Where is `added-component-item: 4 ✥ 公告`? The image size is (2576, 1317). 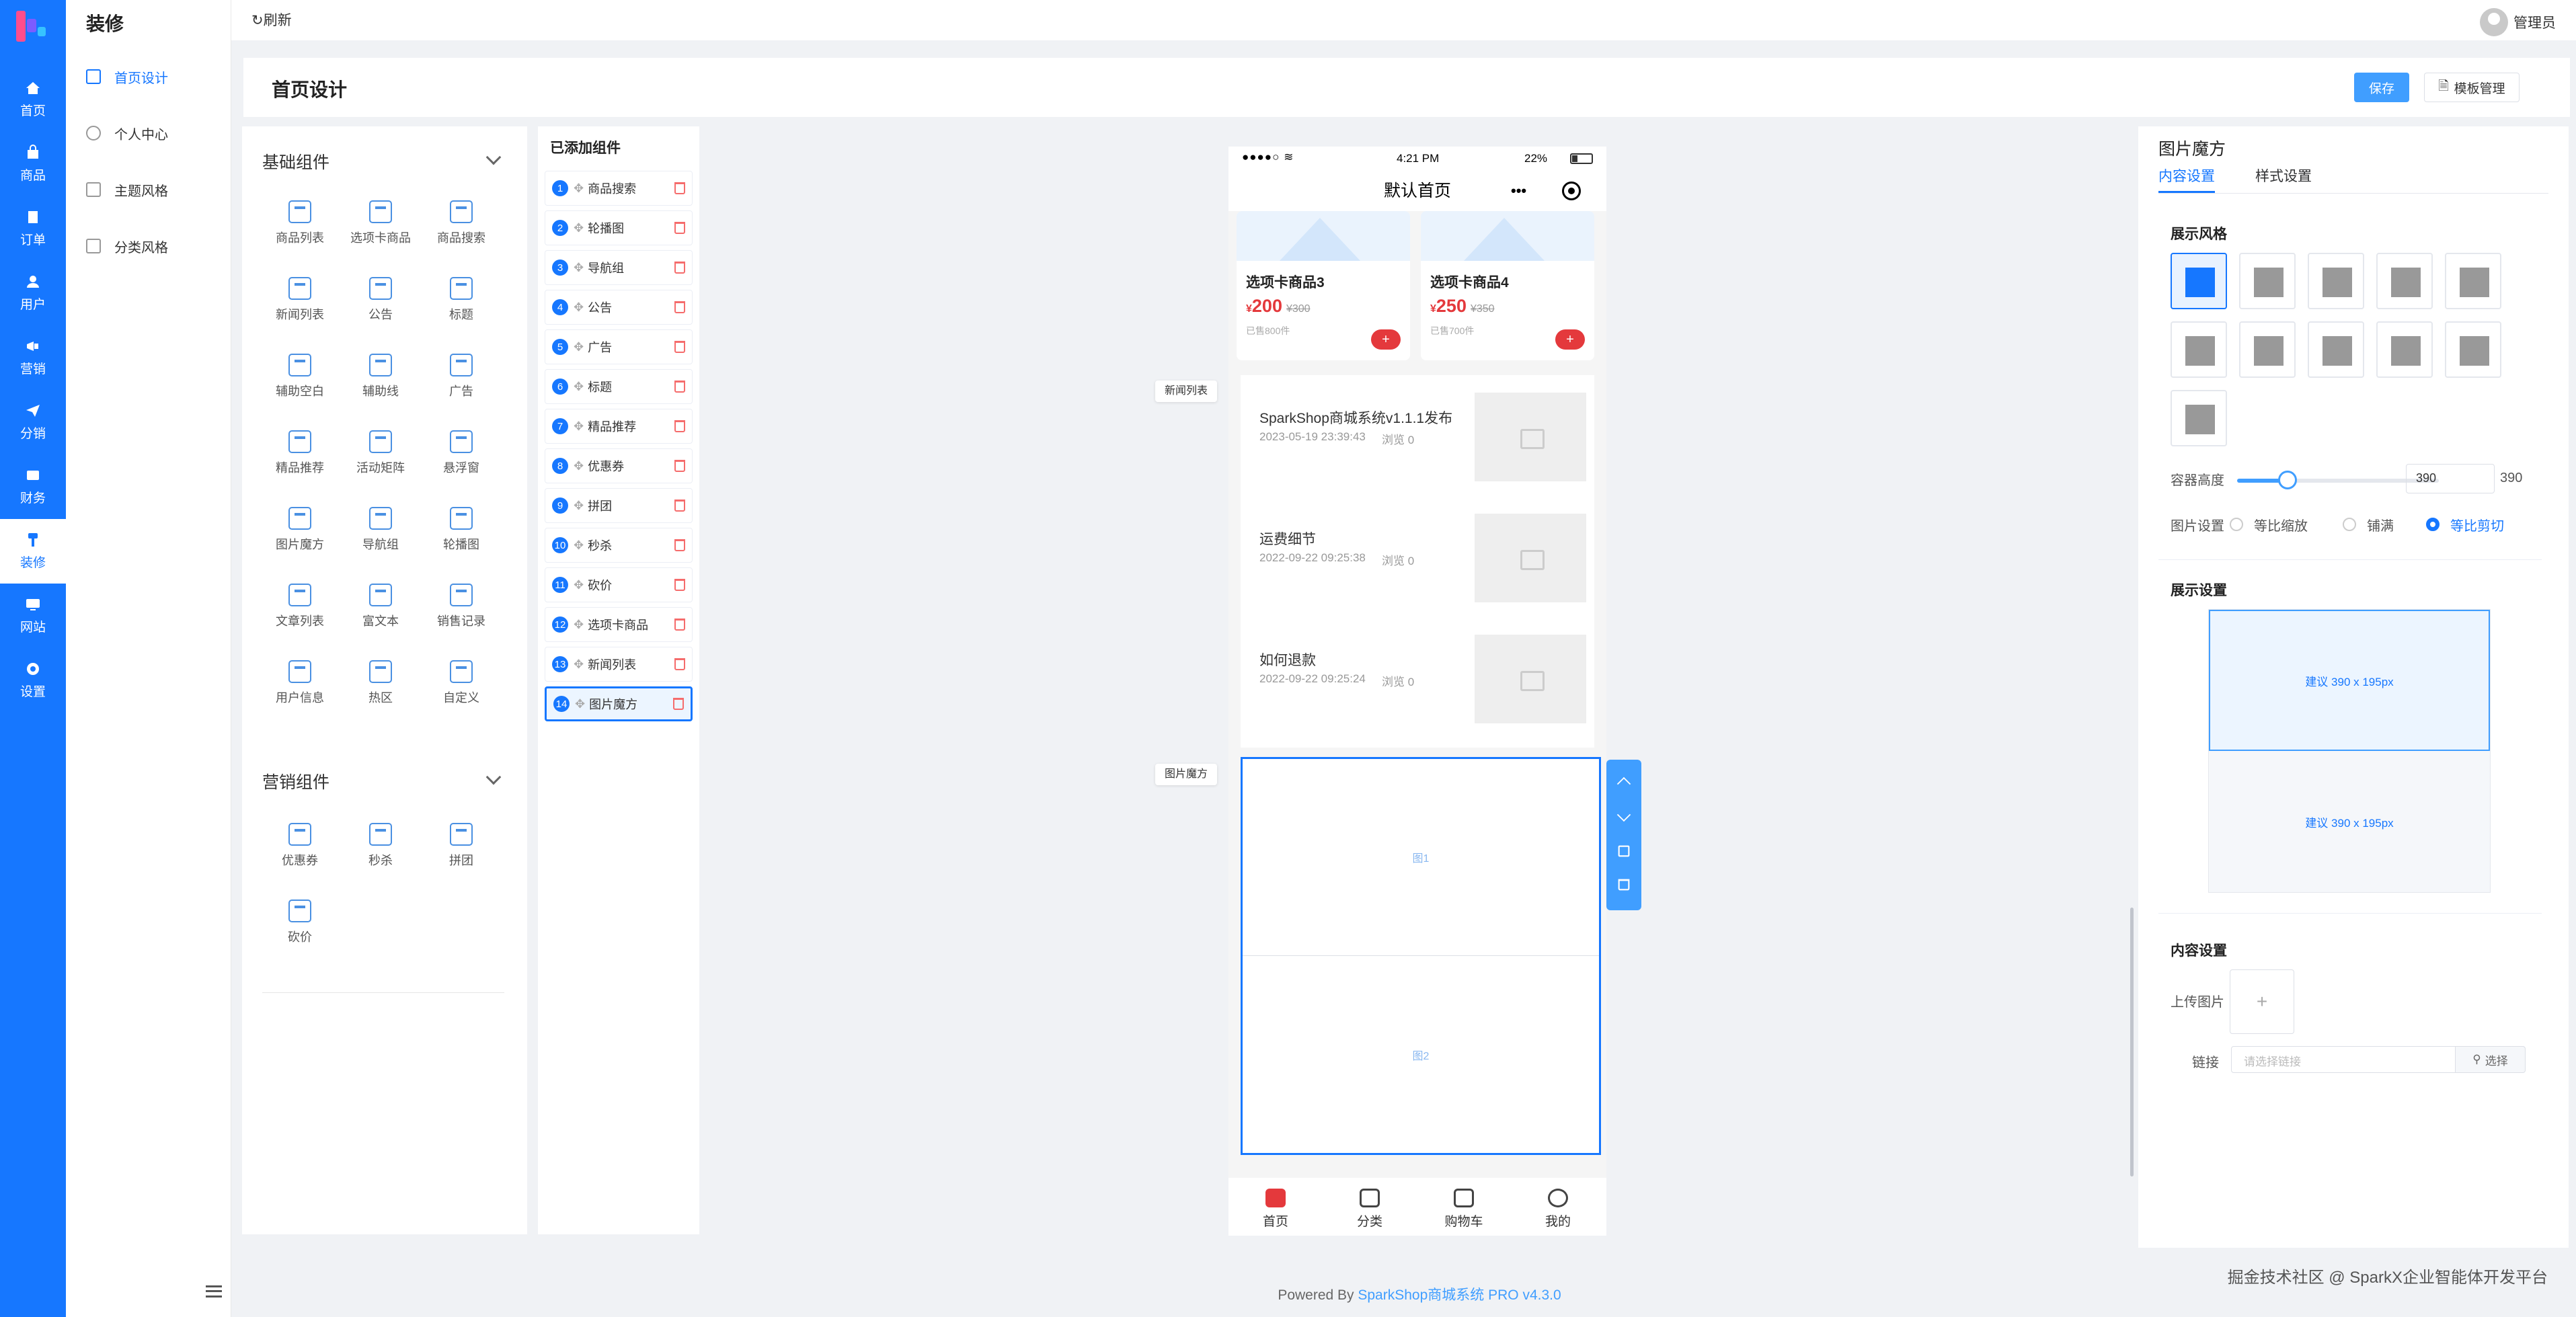 added-component-item: 4 ✥ 公告 is located at coordinates (619, 307).